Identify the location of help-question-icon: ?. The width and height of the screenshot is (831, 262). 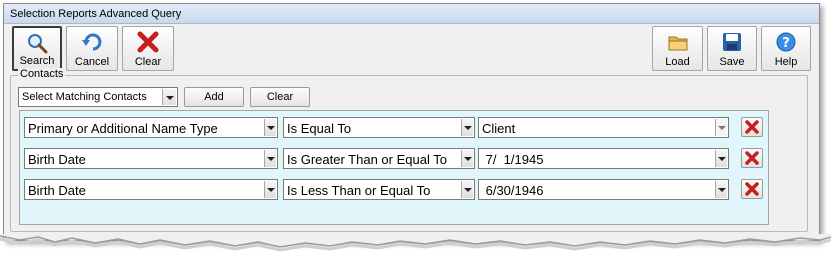
(786, 42).